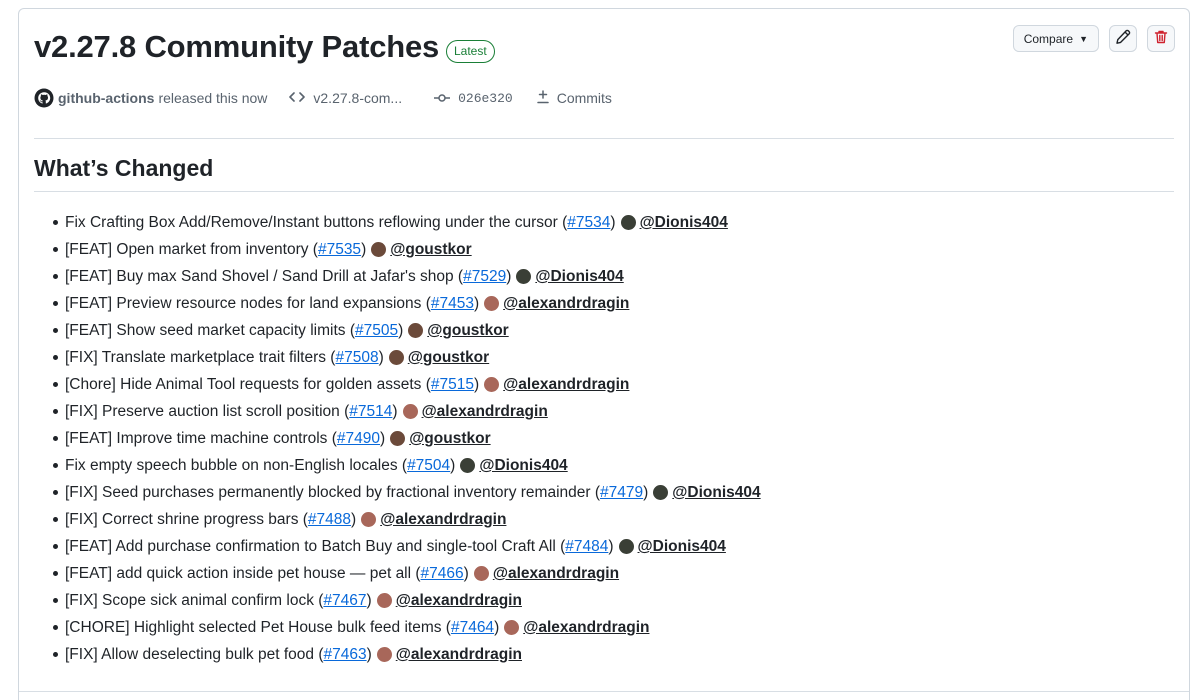  Describe the element at coordinates (301, 98) in the screenshot. I see `code-icon` at that location.